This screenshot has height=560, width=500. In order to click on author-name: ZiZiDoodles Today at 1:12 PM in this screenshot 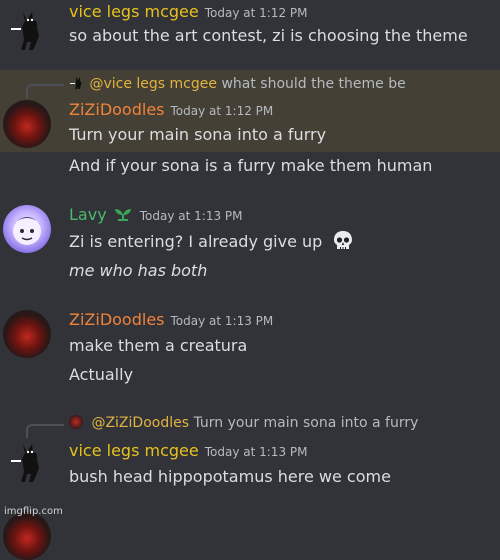, I will do `click(171, 109)`.